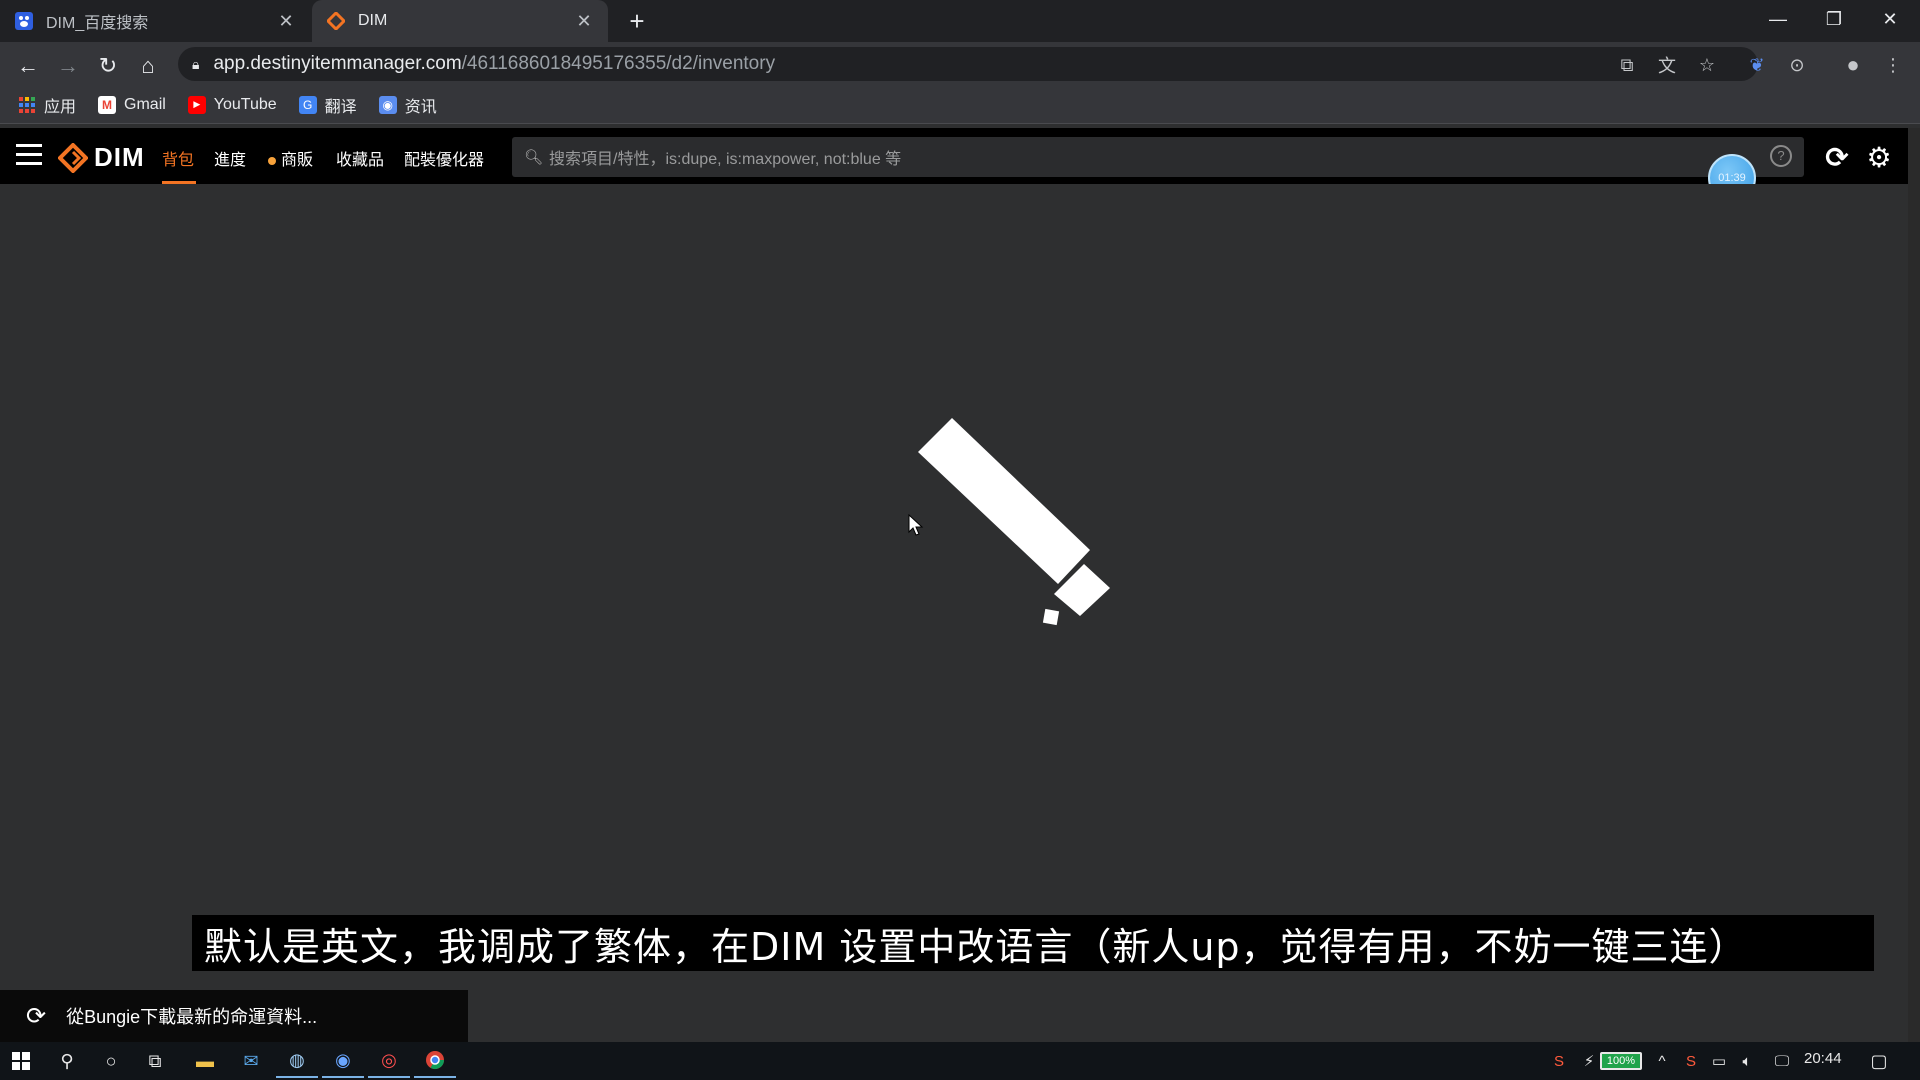  I want to click on bookmark-label: Gmail, so click(145, 104).